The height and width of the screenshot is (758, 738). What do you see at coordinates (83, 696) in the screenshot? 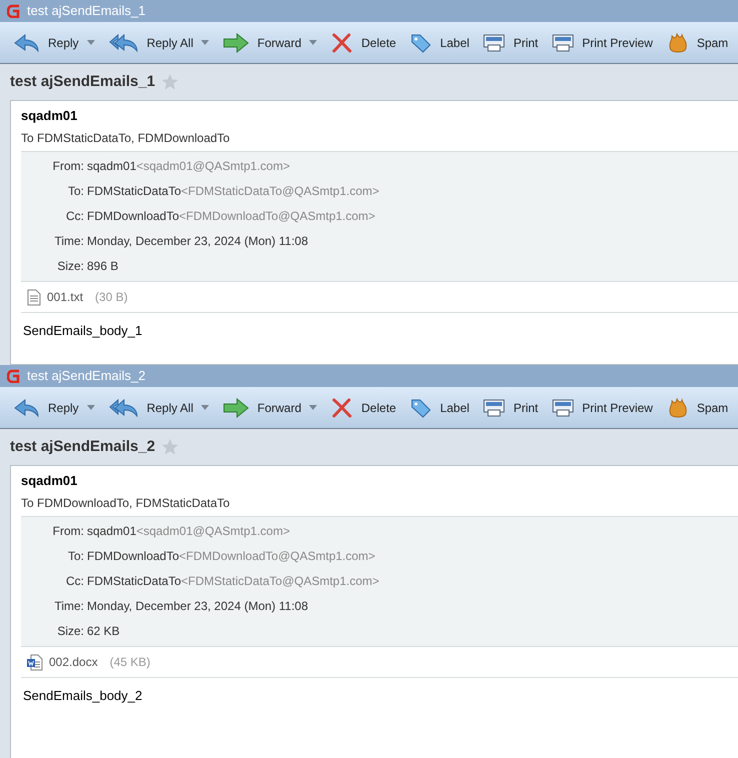
I see `message-body: SendEmails_body_2` at bounding box center [83, 696].